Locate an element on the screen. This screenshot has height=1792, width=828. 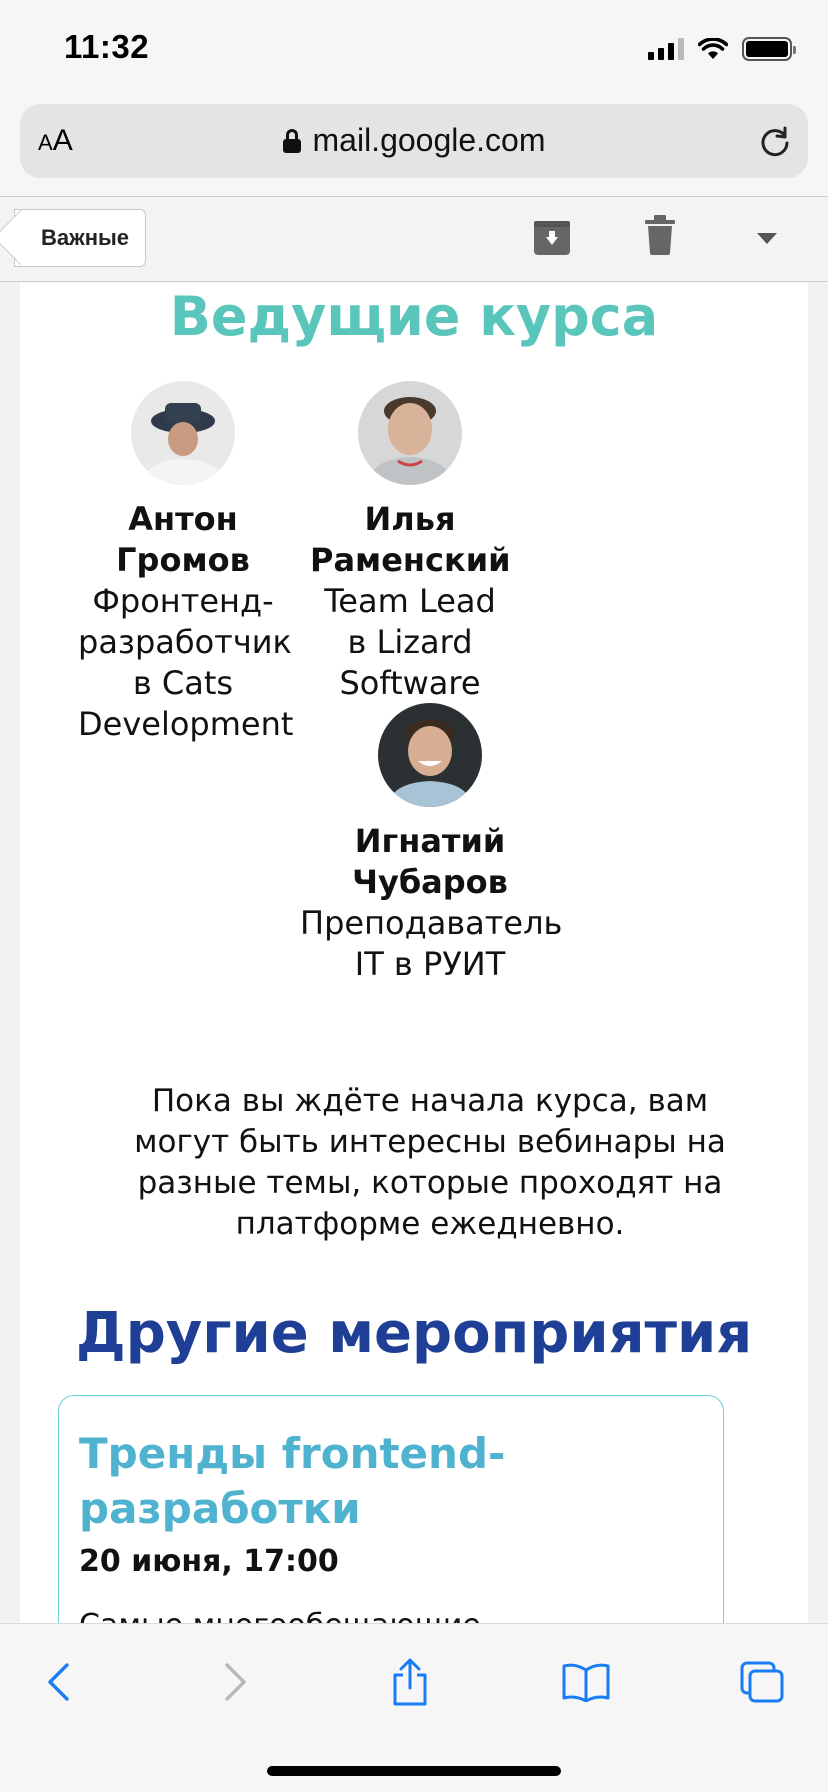
dropdown-icon is located at coordinates (767, 239).